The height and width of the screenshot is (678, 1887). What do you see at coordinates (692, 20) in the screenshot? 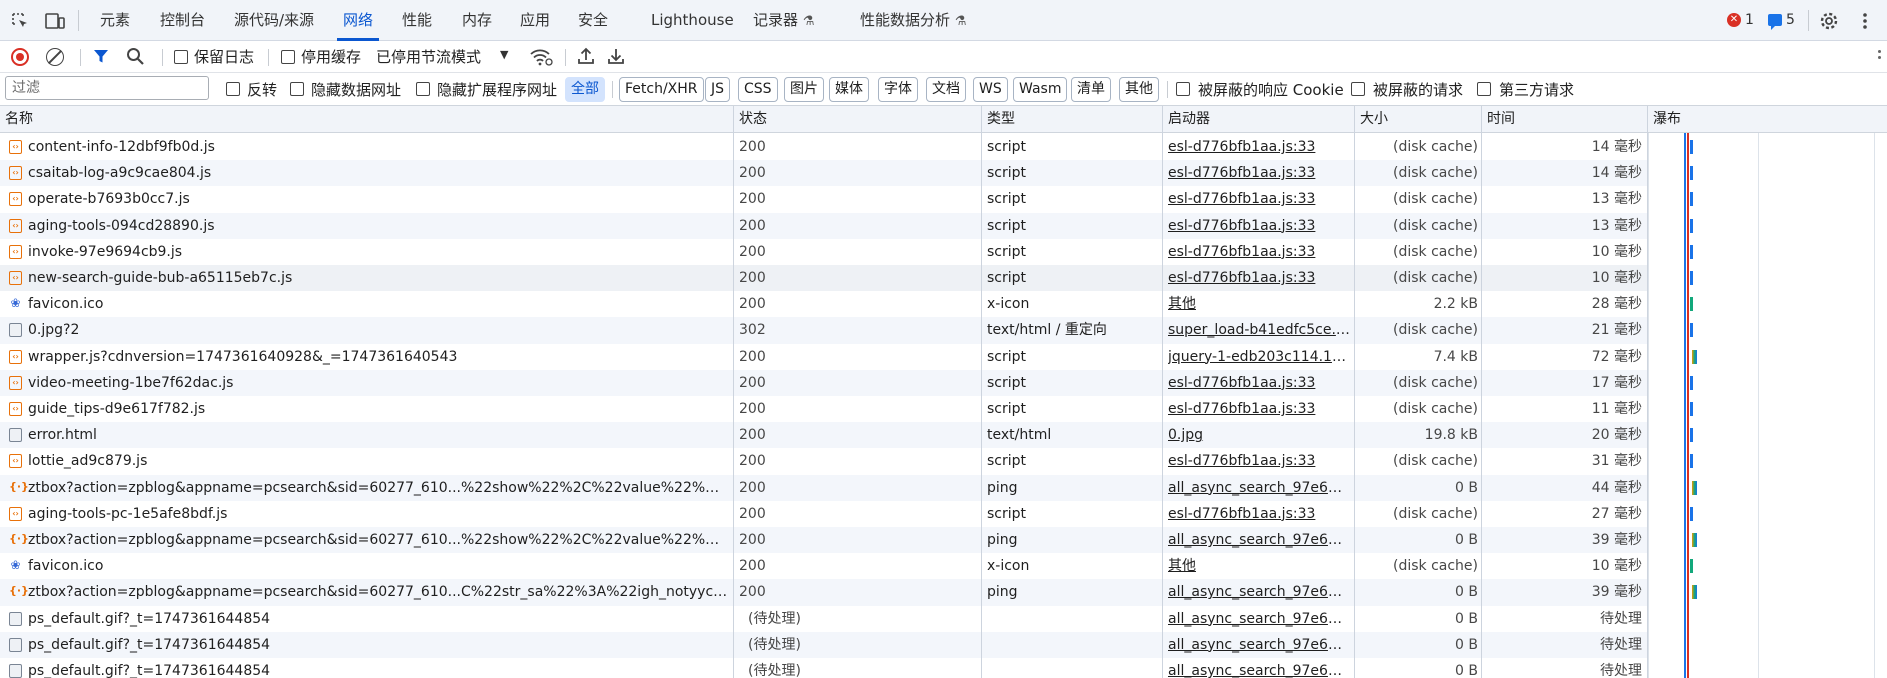
I see `tab-lighthouse: Lighthouse` at bounding box center [692, 20].